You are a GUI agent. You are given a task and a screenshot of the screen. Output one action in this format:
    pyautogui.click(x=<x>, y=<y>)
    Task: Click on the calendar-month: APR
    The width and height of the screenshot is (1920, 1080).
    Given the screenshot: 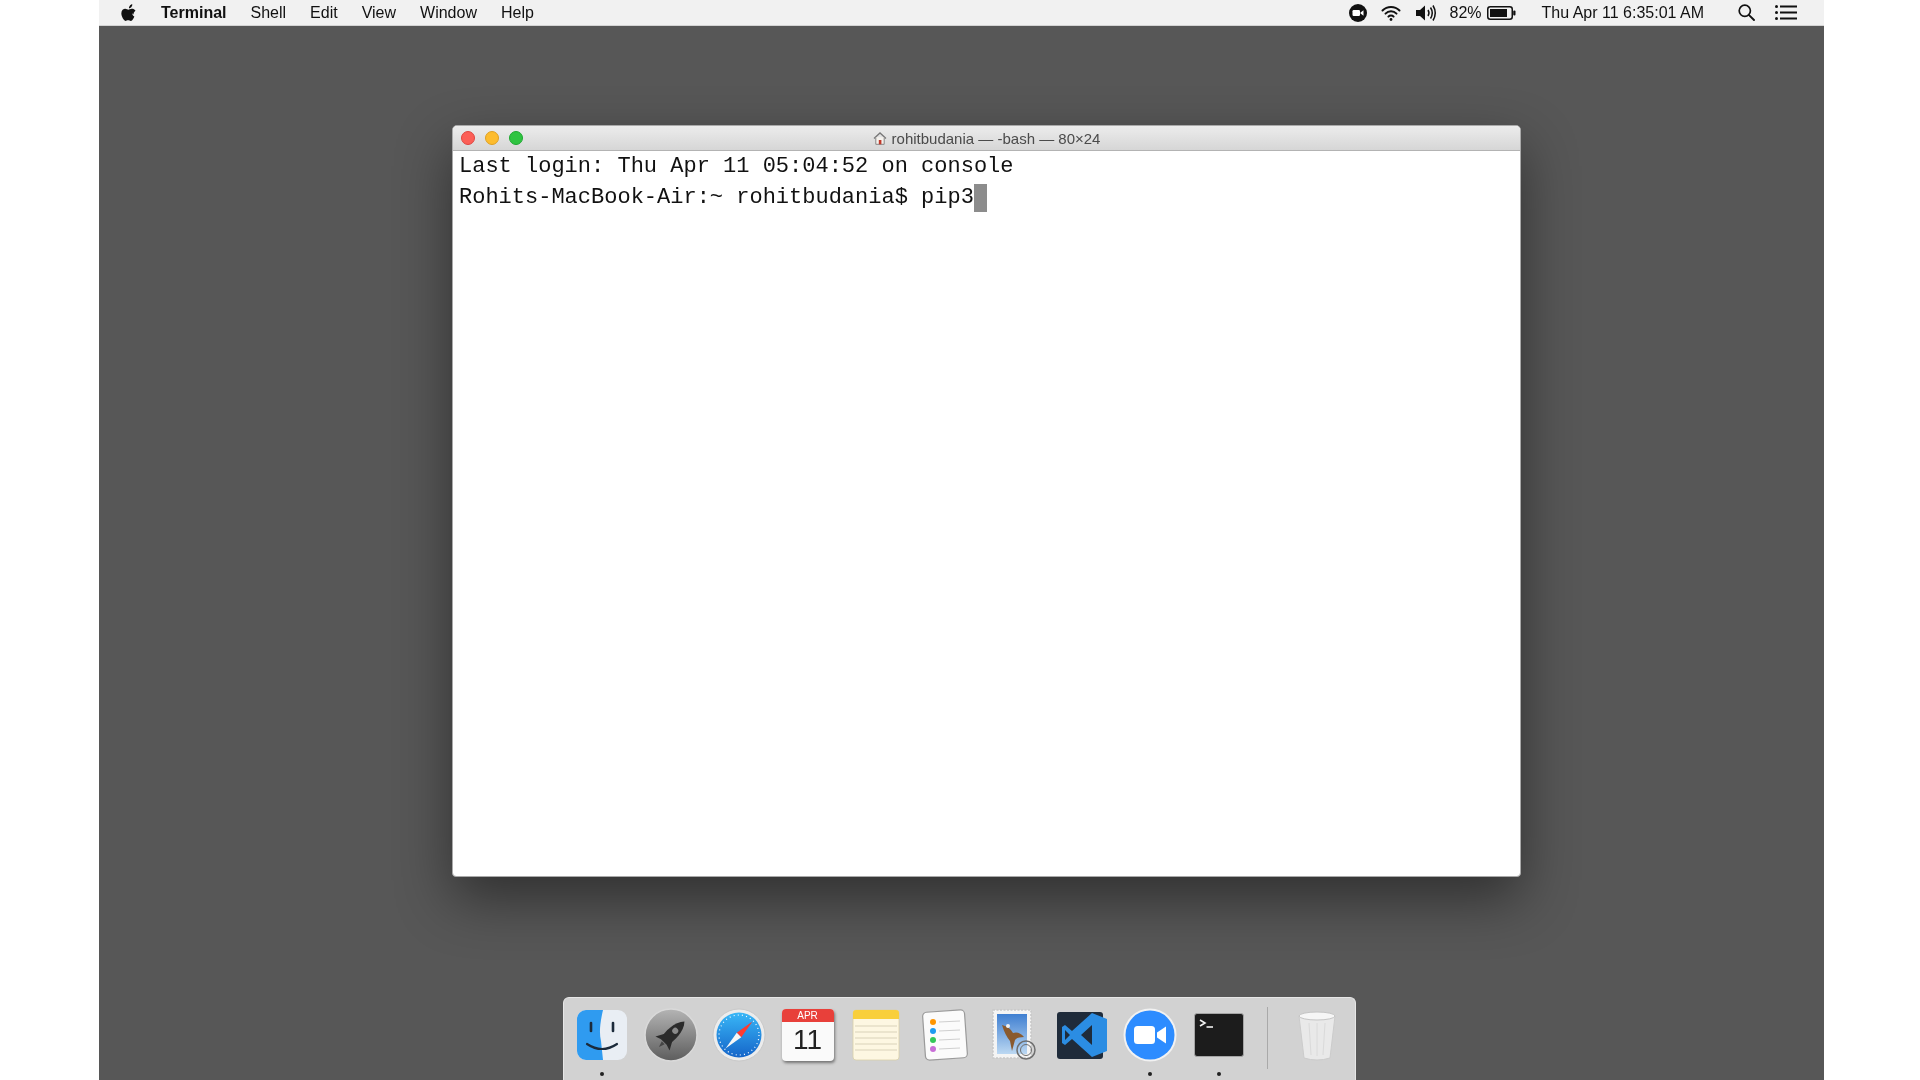 What is the action you would take?
    pyautogui.click(x=807, y=1015)
    